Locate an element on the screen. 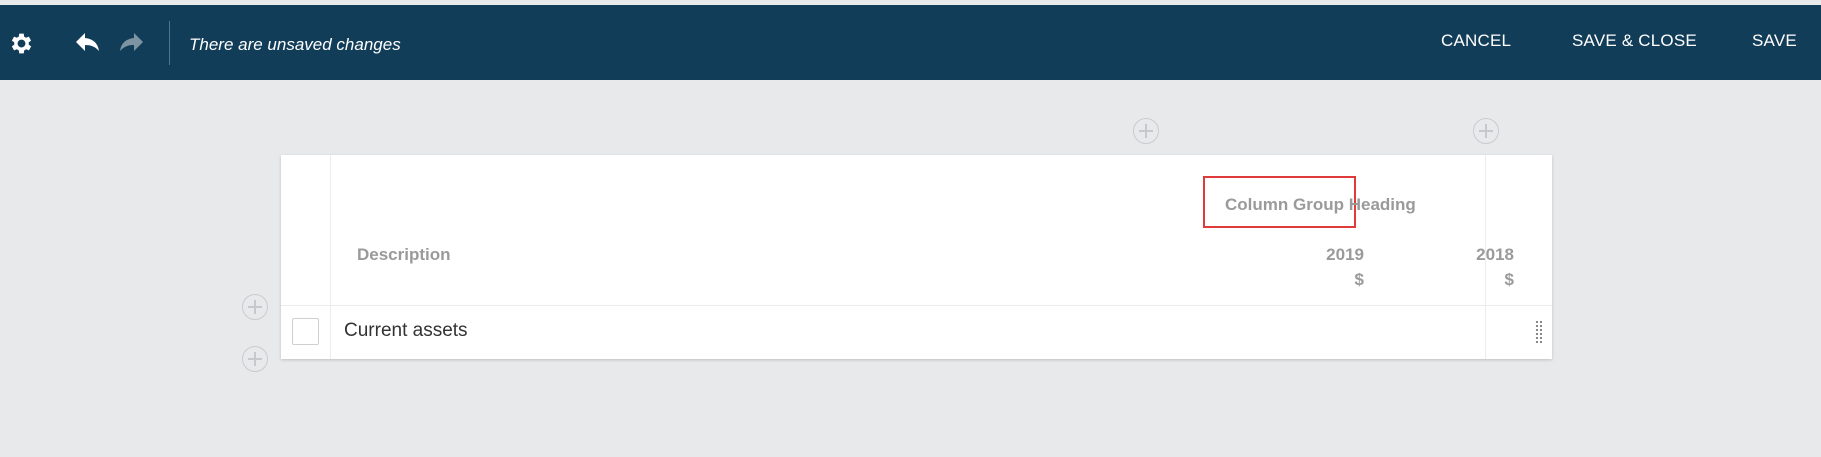  header-divider is located at coordinates (916, 305).